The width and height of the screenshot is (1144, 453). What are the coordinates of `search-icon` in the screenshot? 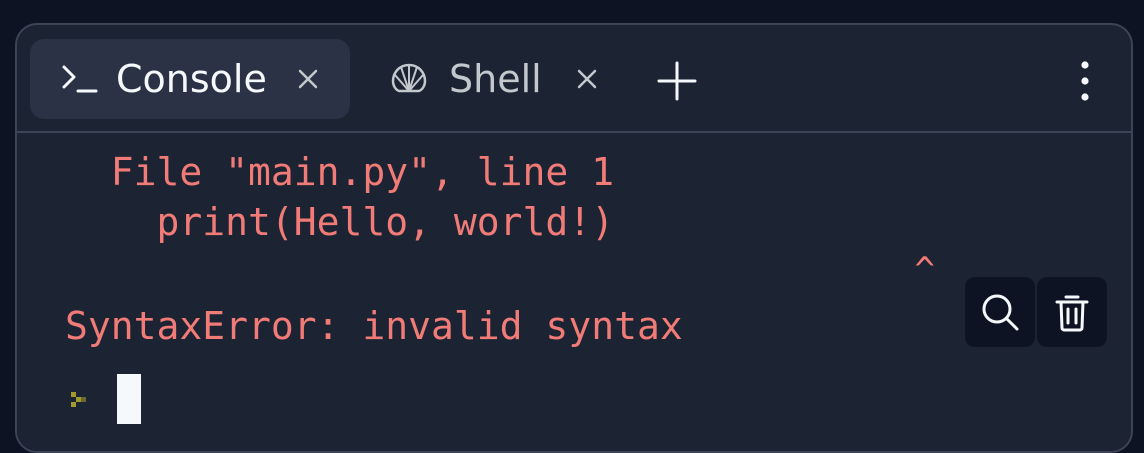 It's located at (1000, 312).